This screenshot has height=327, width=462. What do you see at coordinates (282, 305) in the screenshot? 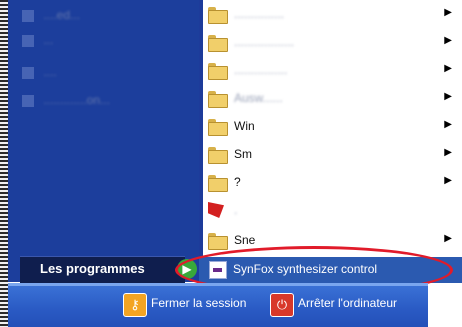
I see `power-icon: ⏻` at bounding box center [282, 305].